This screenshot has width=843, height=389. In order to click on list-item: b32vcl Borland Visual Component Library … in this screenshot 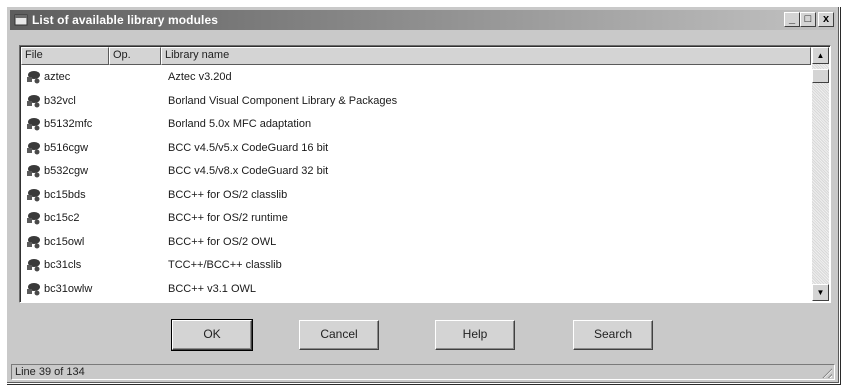, I will do `click(416, 102)`.